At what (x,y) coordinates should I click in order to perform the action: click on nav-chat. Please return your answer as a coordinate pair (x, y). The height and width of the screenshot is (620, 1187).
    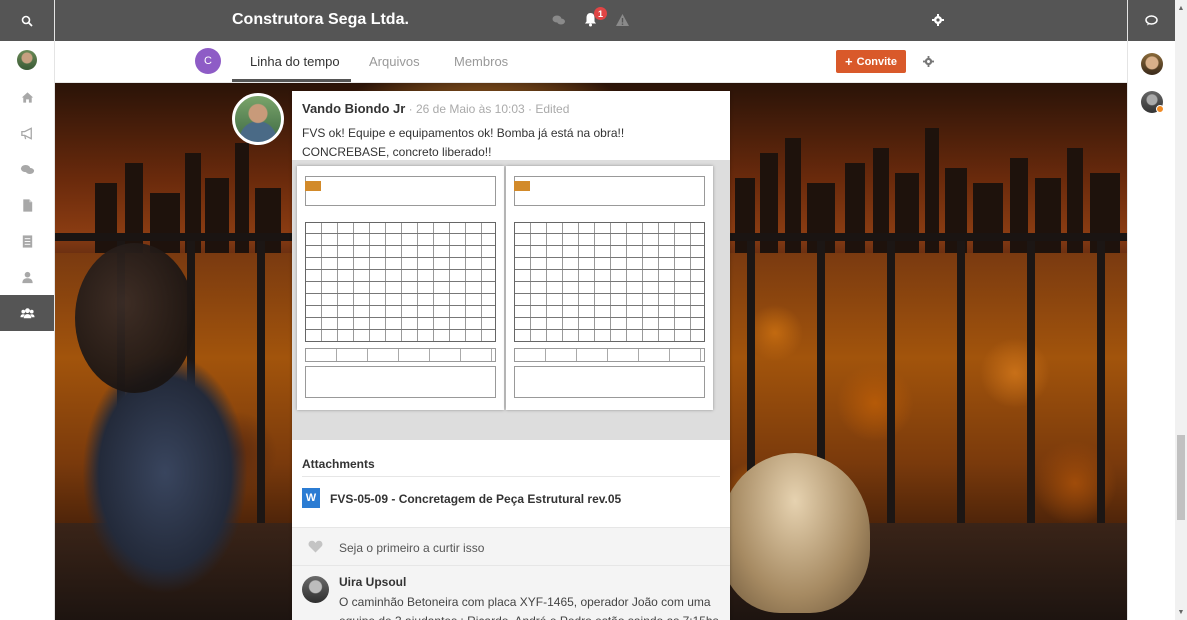
    Looking at the image, I should click on (27, 169).